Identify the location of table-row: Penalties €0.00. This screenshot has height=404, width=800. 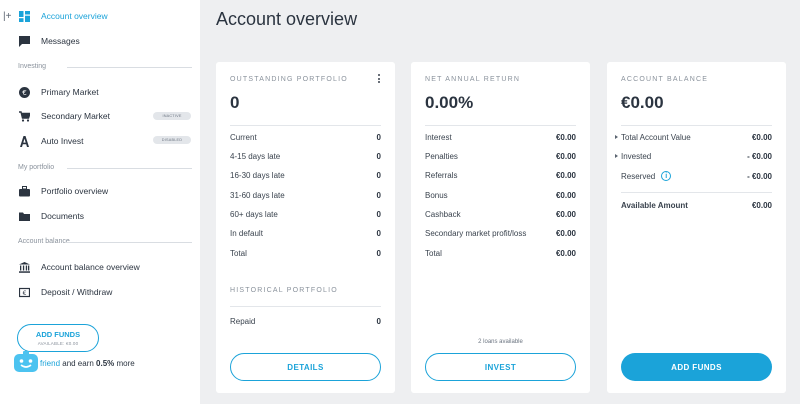
(500, 156).